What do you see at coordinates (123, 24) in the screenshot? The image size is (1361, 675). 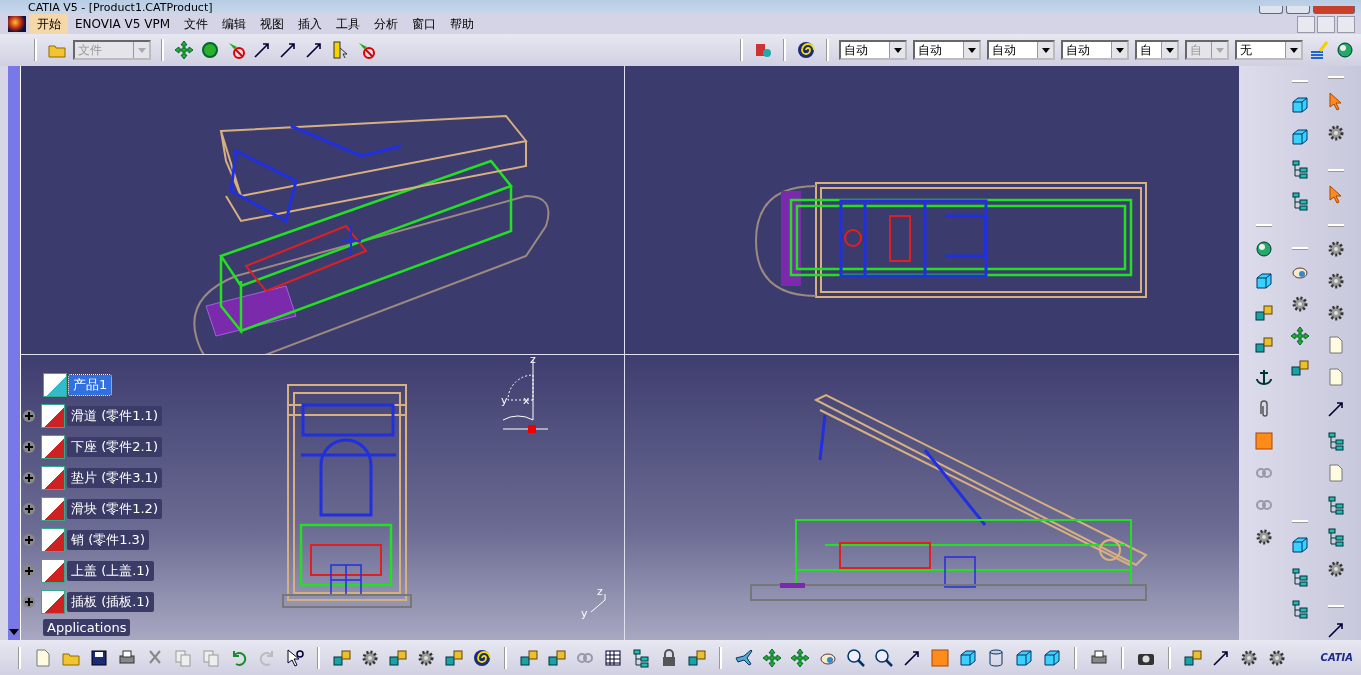 I see `menu-item: ENOVIA V5 VPM` at bounding box center [123, 24].